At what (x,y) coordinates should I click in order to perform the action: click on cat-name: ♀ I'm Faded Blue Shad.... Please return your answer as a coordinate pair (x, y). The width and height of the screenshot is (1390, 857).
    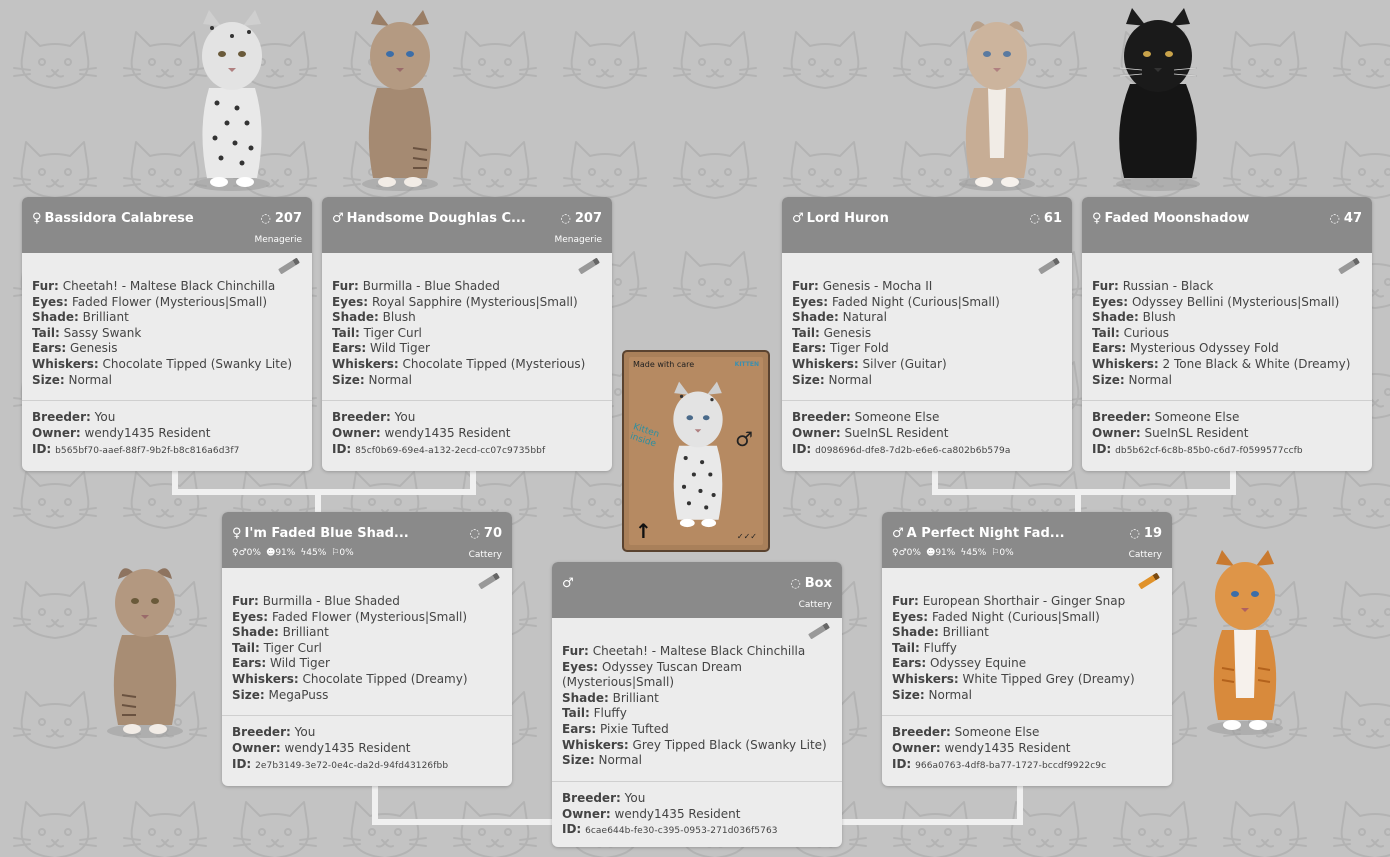
    Looking at the image, I should click on (320, 533).